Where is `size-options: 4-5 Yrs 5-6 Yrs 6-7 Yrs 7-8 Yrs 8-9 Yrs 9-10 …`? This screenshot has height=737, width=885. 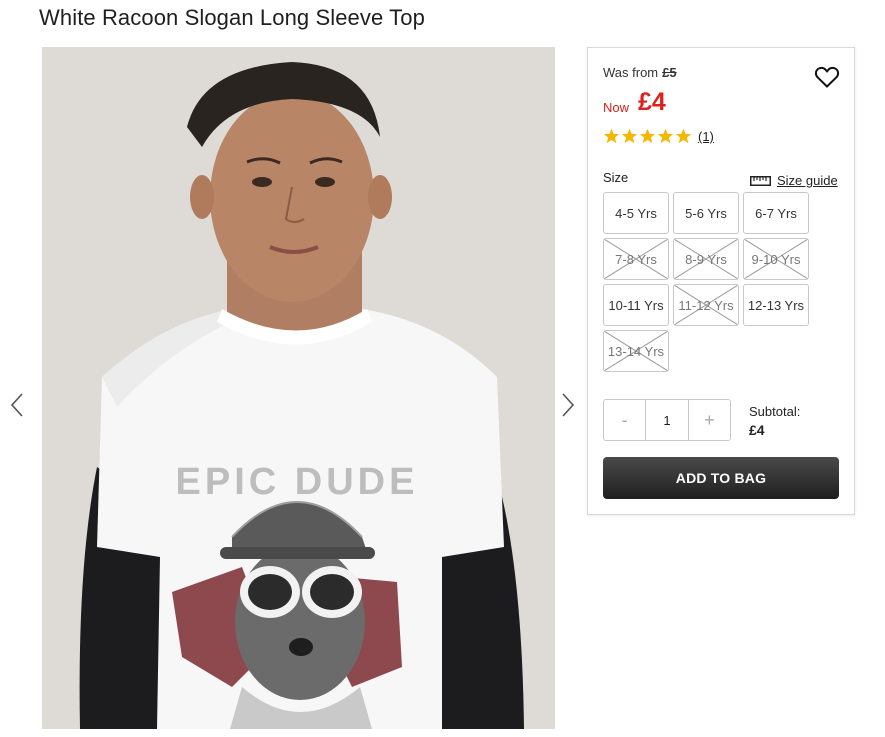
size-options: 4-5 Yrs 5-6 Yrs 6-7 Yrs 7-8 Yrs 8-9 Yrs 9-10 … is located at coordinates (710, 282).